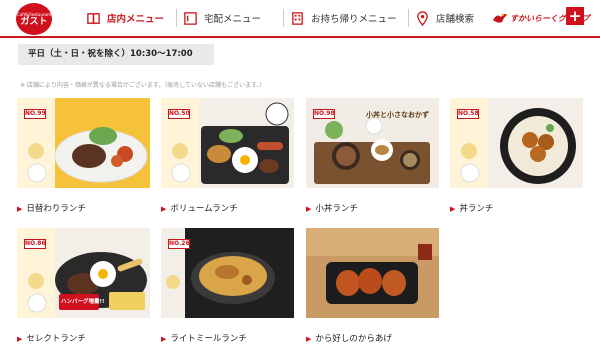 The width and height of the screenshot is (600, 354). Describe the element at coordinates (227, 143) in the screenshot. I see `dish-photo: NO.50` at that location.